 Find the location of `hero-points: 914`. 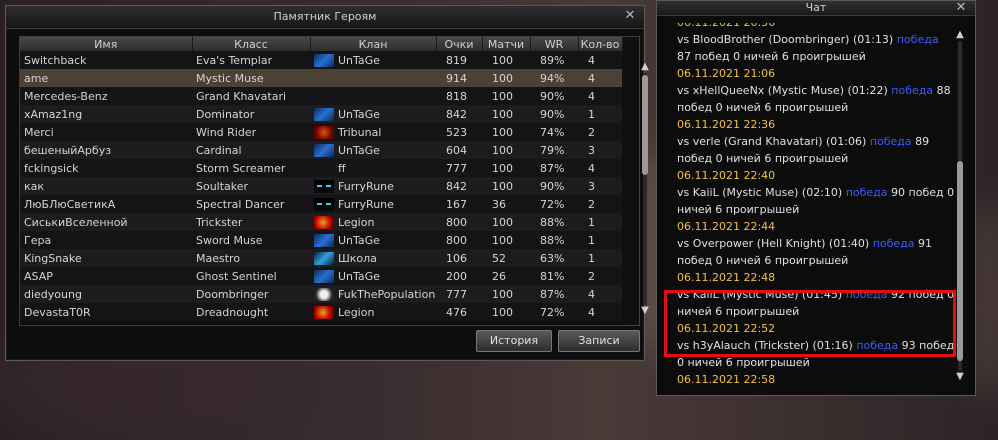

hero-points: 914 is located at coordinates (459, 78).